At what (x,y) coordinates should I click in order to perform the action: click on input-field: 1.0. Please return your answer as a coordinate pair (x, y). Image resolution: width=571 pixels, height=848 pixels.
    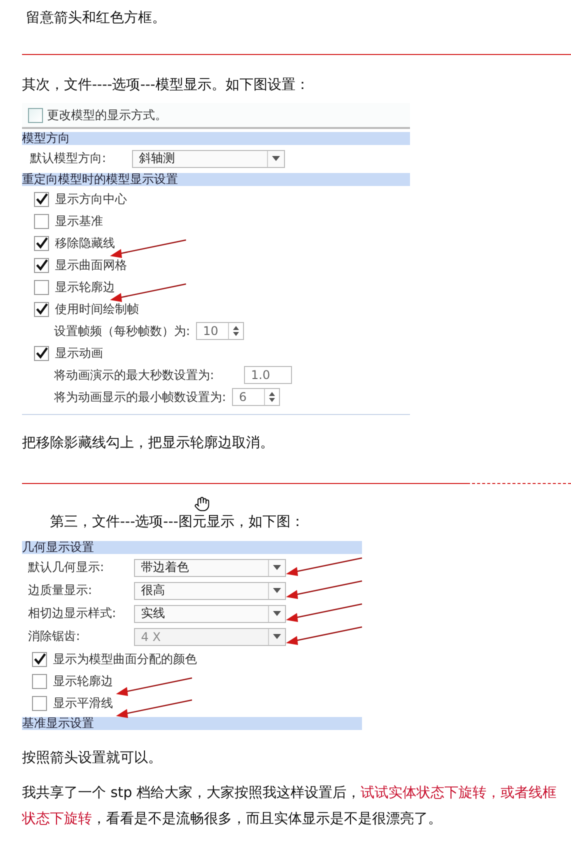
    Looking at the image, I should click on (268, 375).